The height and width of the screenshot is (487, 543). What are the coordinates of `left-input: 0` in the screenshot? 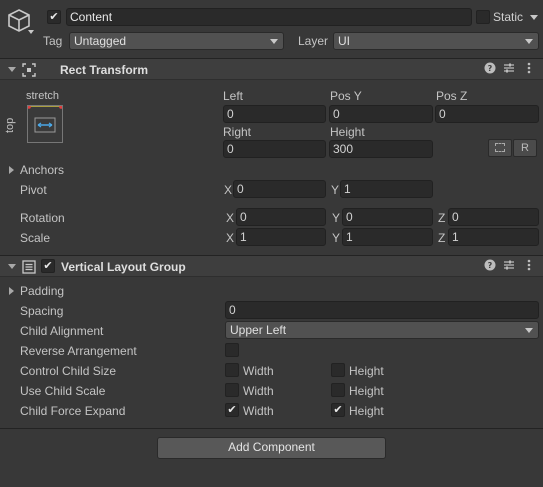 It's located at (274, 114).